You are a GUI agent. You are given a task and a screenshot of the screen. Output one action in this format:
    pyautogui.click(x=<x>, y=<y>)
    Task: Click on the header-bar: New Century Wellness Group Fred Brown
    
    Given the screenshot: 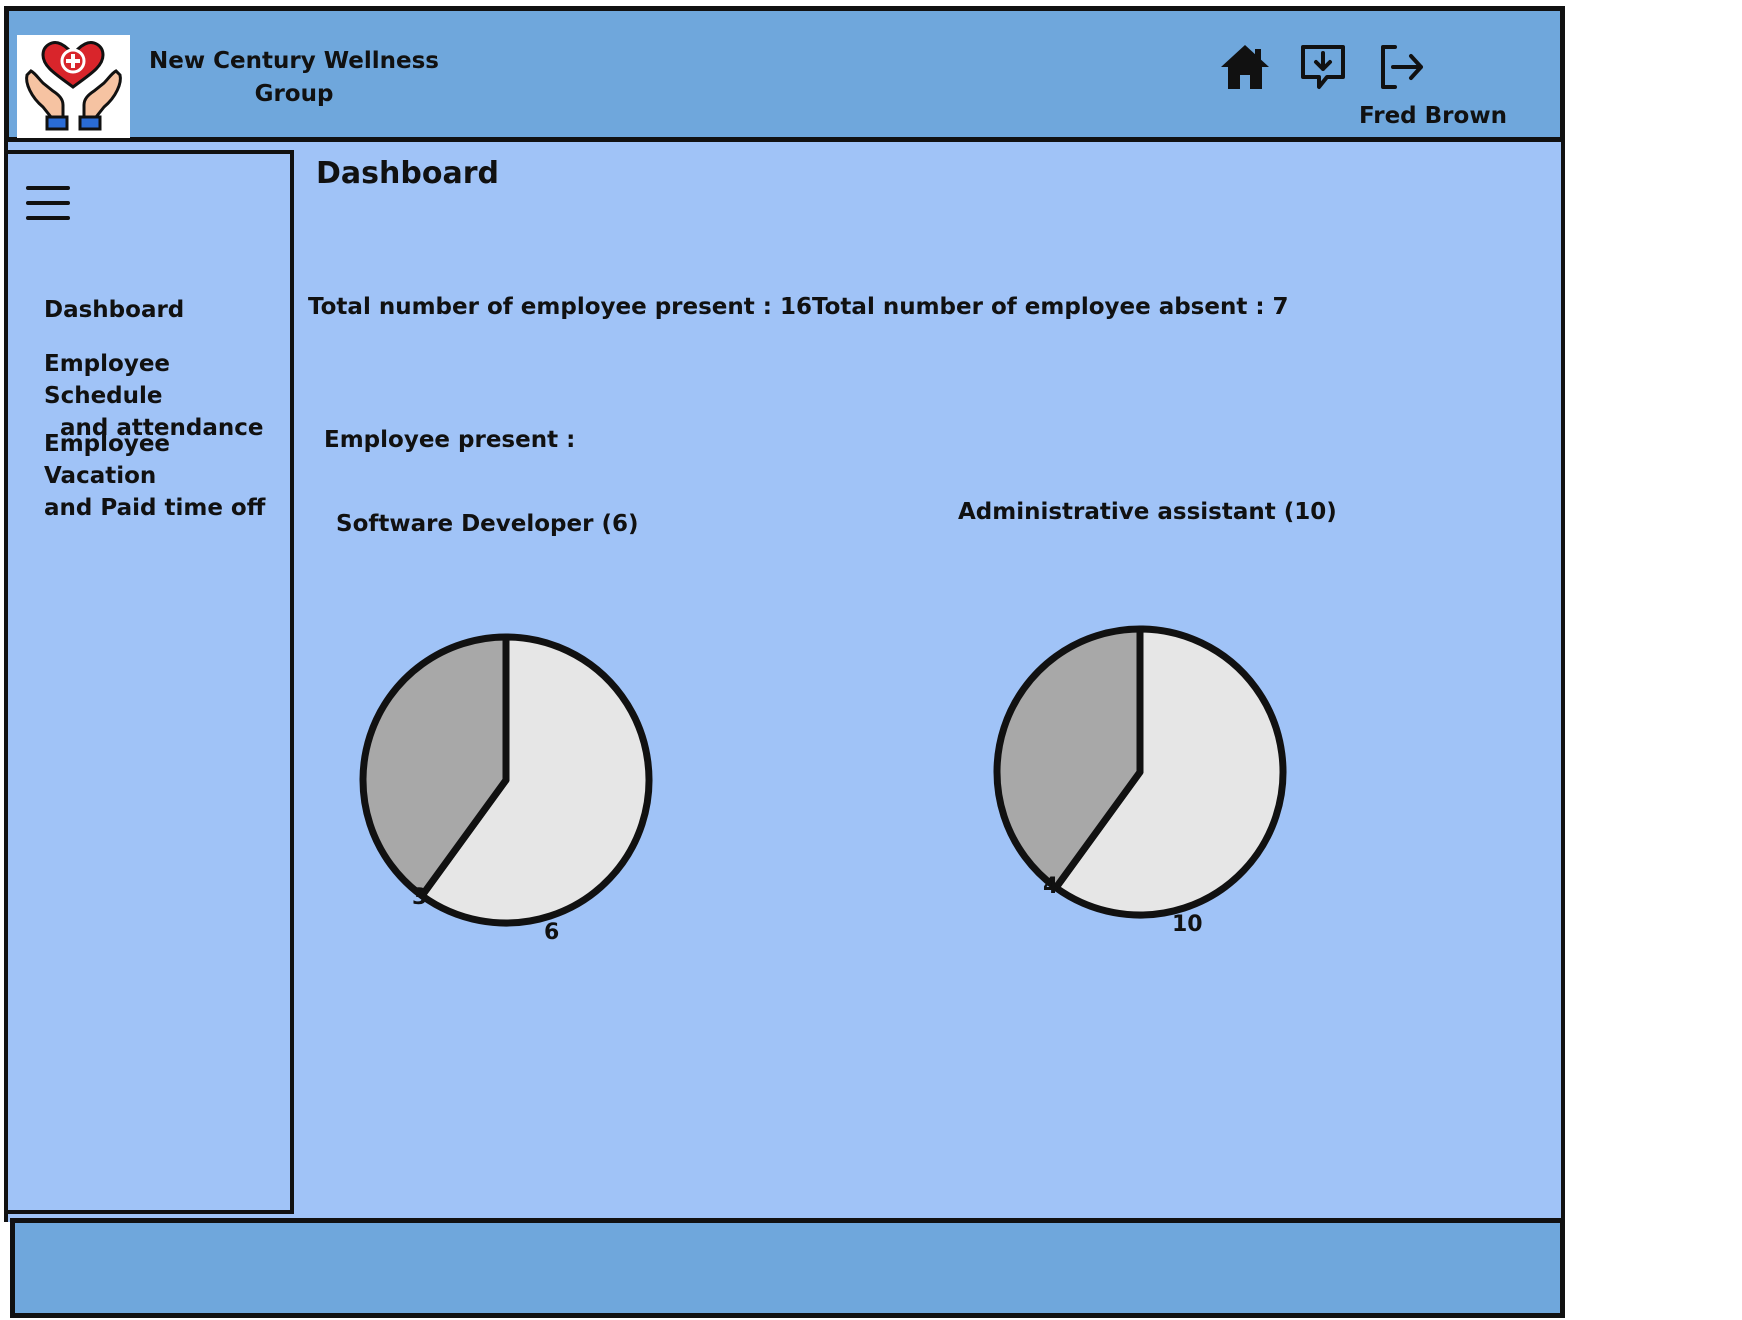 What is the action you would take?
    pyautogui.click(x=784, y=74)
    